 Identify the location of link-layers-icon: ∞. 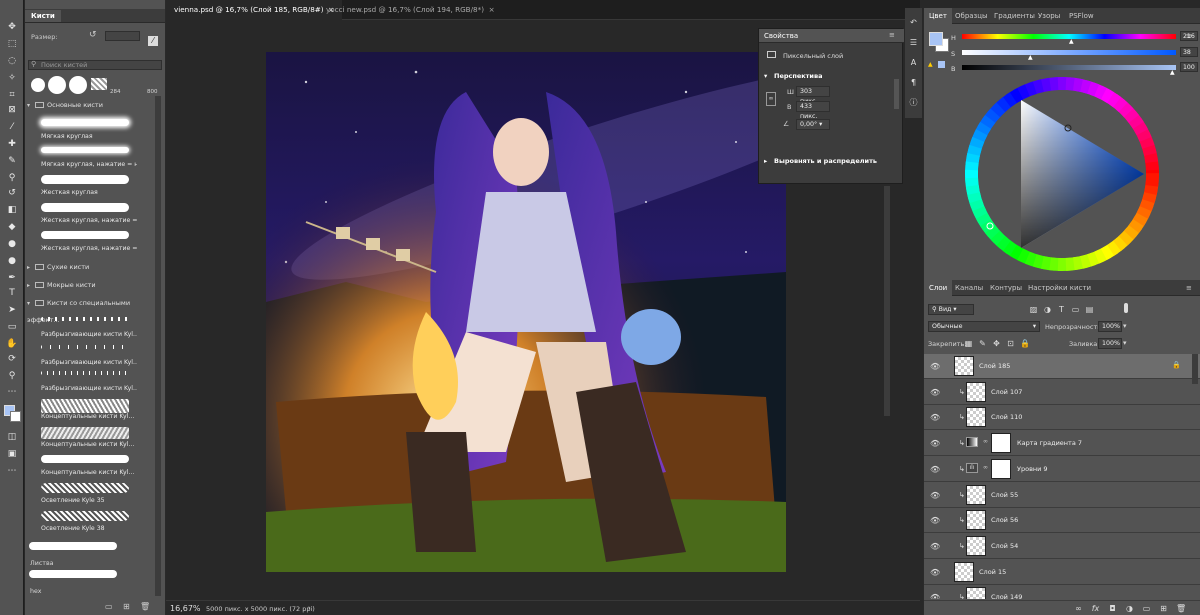
(1078, 608).